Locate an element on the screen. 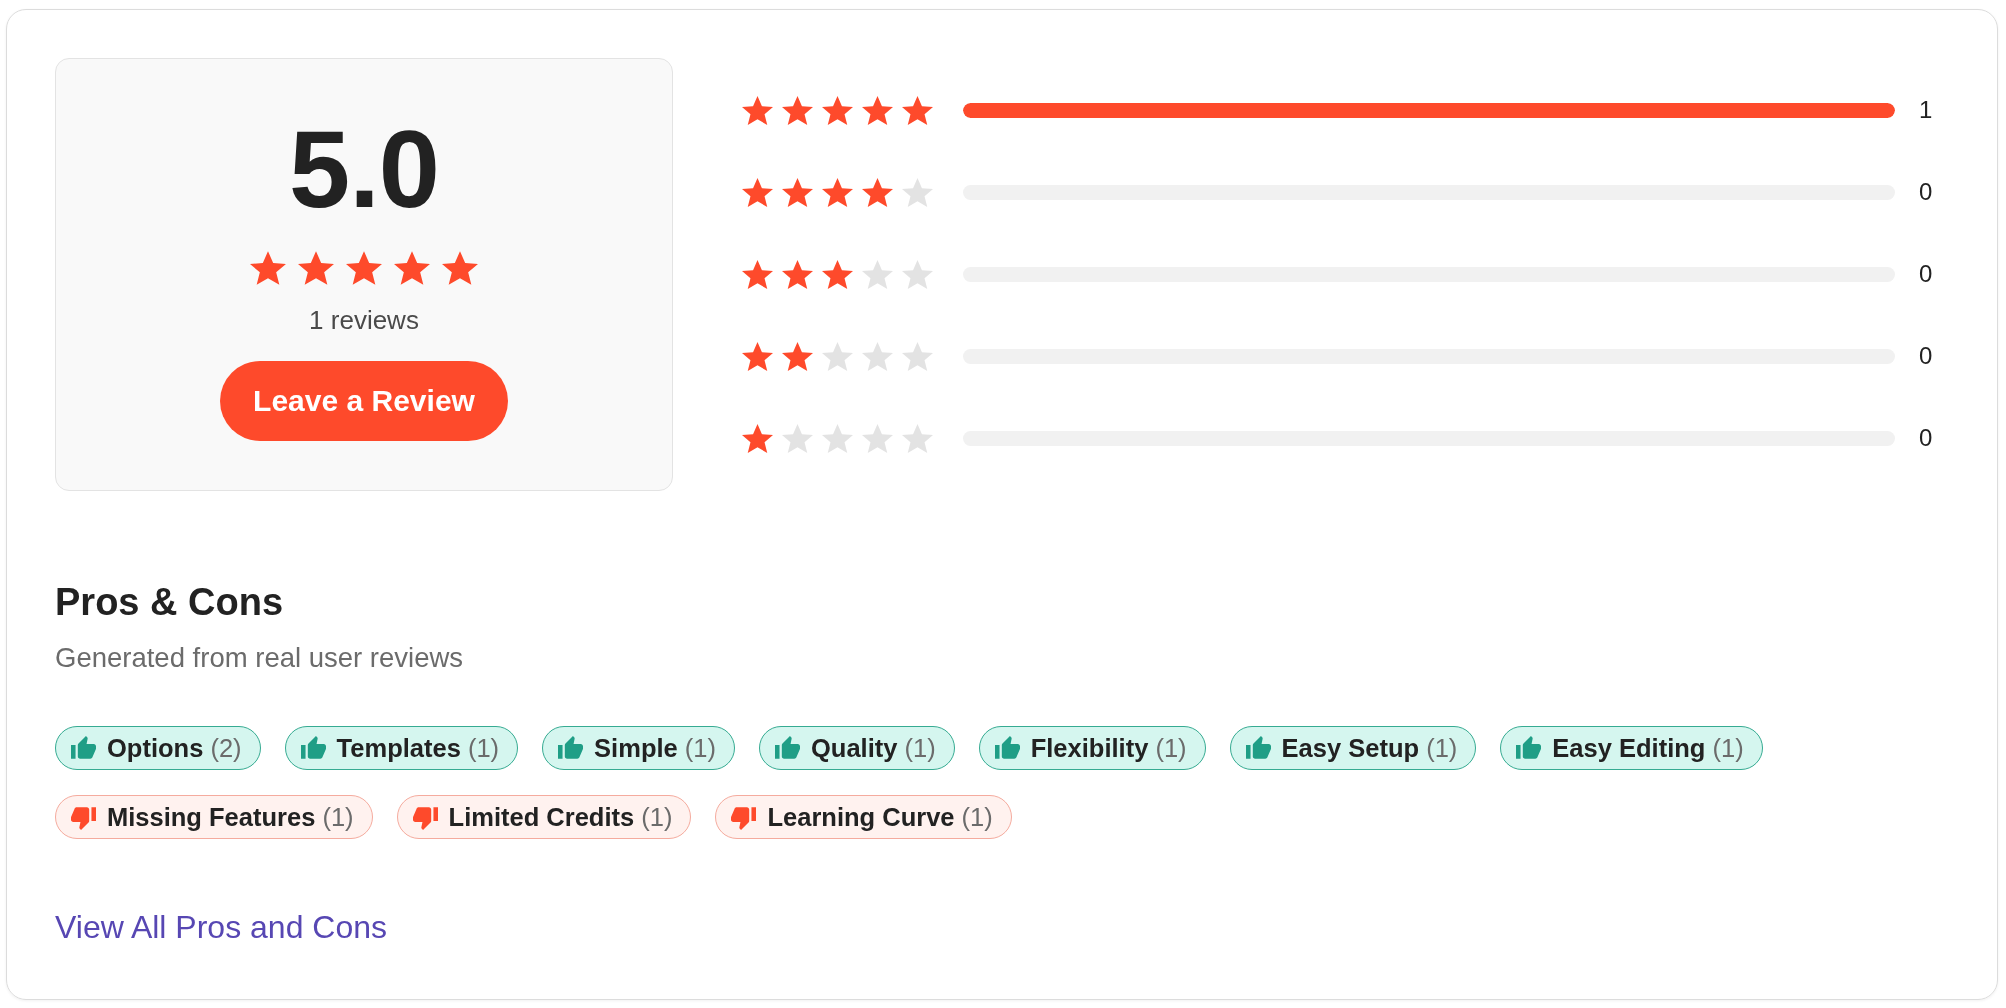 The height and width of the screenshot is (1008, 2006). con-tag: Limited Credits (1) is located at coordinates (544, 817).